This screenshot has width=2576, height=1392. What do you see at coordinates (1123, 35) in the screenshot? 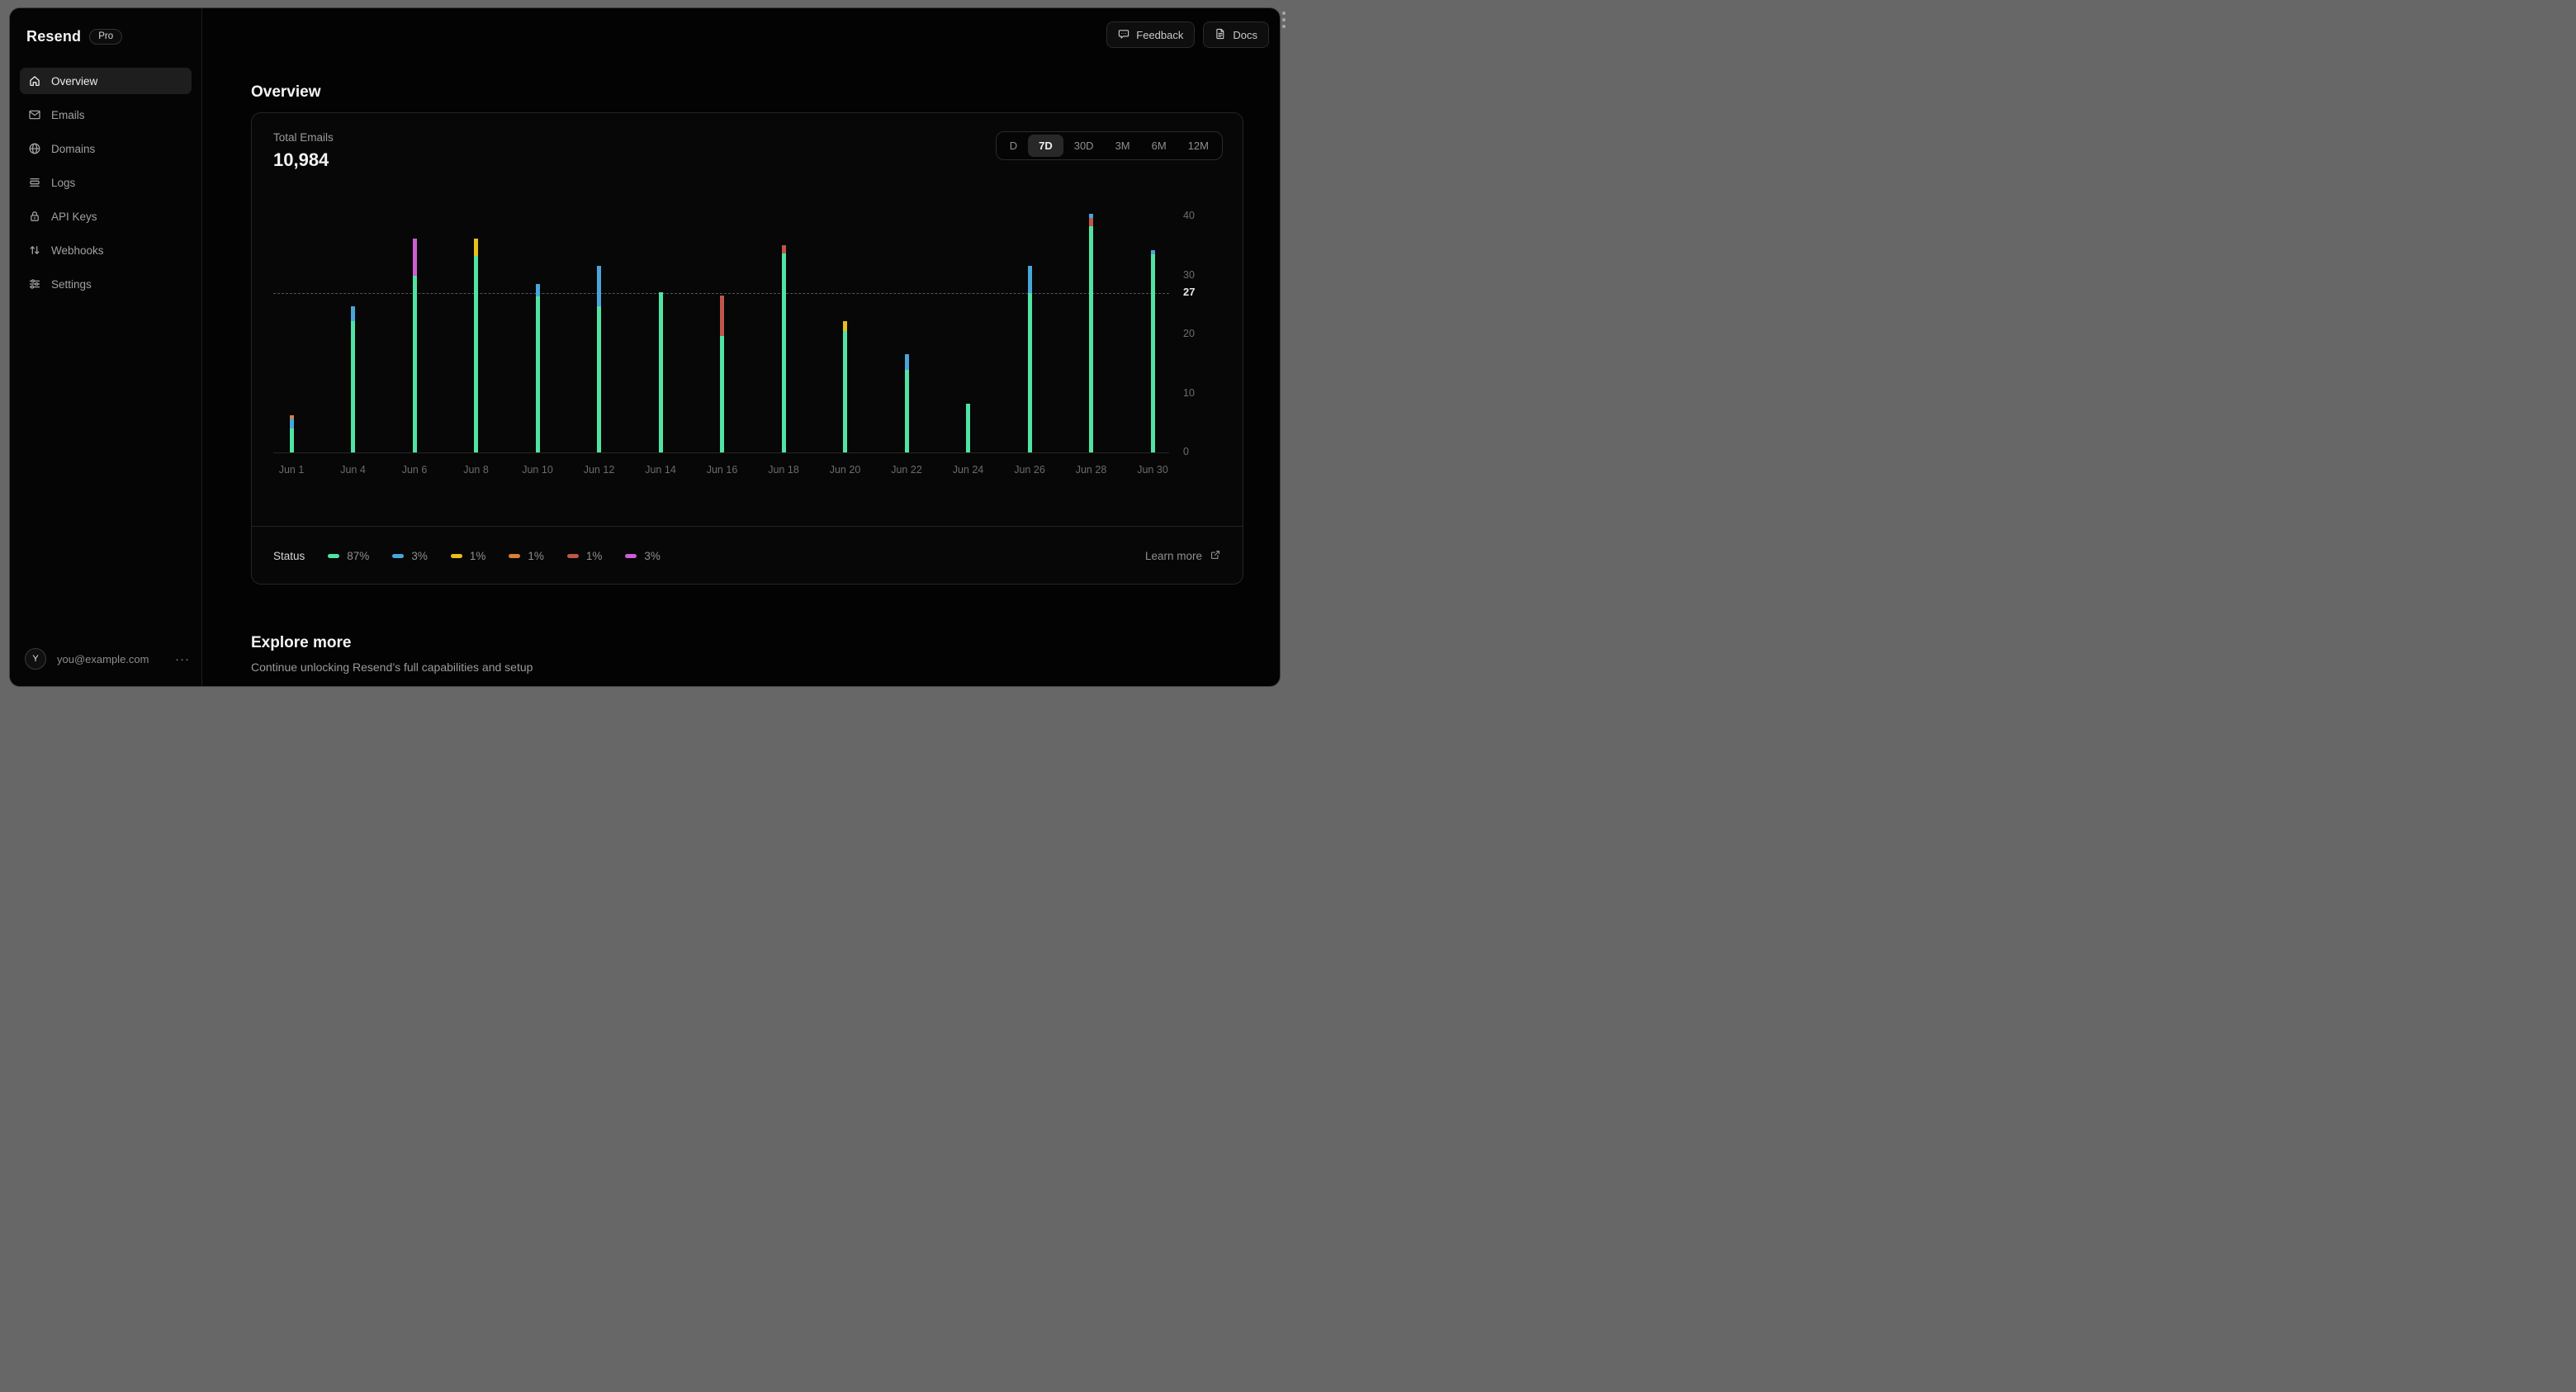
I see `feedback-icon` at bounding box center [1123, 35].